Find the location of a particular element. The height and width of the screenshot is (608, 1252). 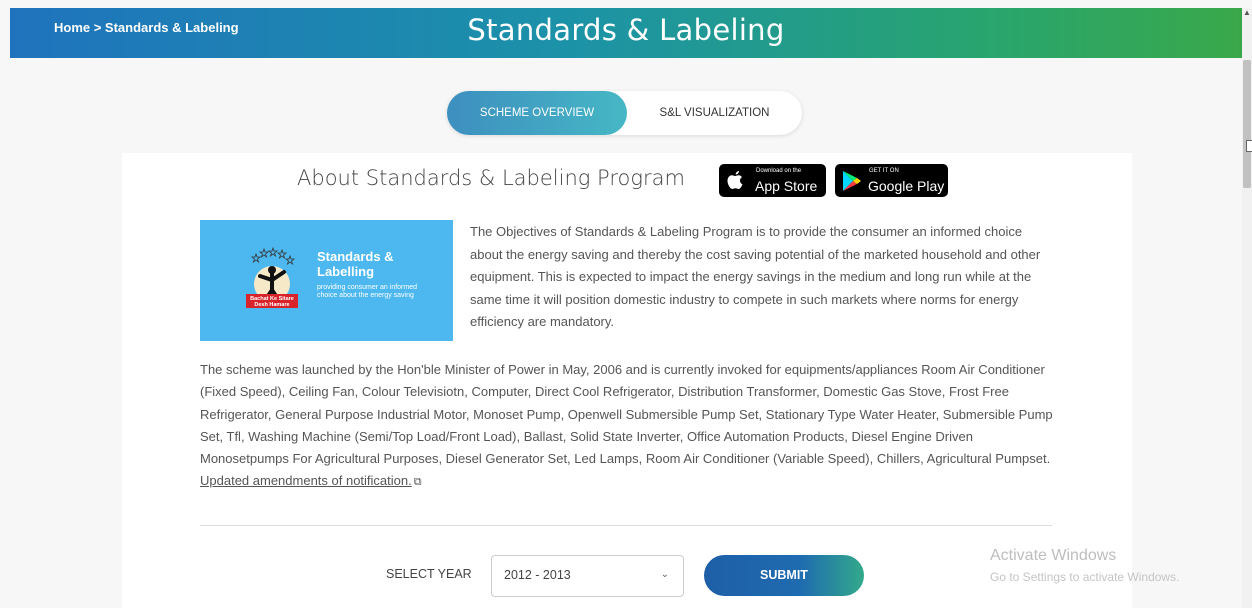

tab-scheme-overview: SCHEME OVERVIEW is located at coordinates (537, 113).